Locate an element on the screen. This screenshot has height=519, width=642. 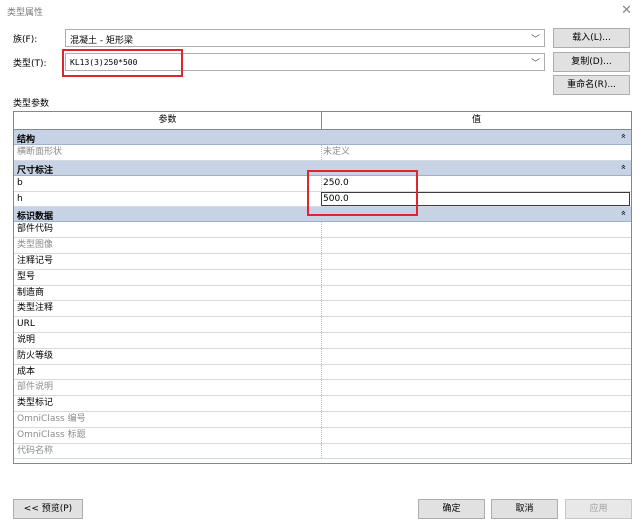
param-row: 类型图像 is located at coordinates (322, 246).